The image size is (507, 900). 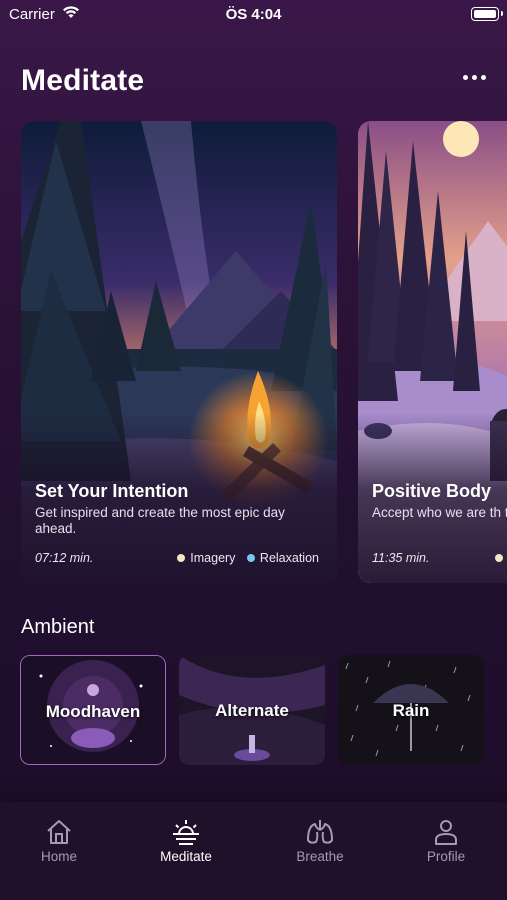 I want to click on card-tags: Imagery Relaxation, so click(x=244, y=558).